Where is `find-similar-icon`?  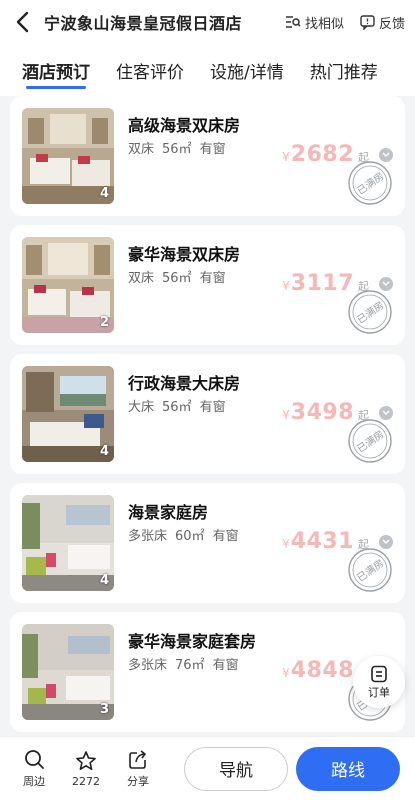 find-similar-icon is located at coordinates (293, 22).